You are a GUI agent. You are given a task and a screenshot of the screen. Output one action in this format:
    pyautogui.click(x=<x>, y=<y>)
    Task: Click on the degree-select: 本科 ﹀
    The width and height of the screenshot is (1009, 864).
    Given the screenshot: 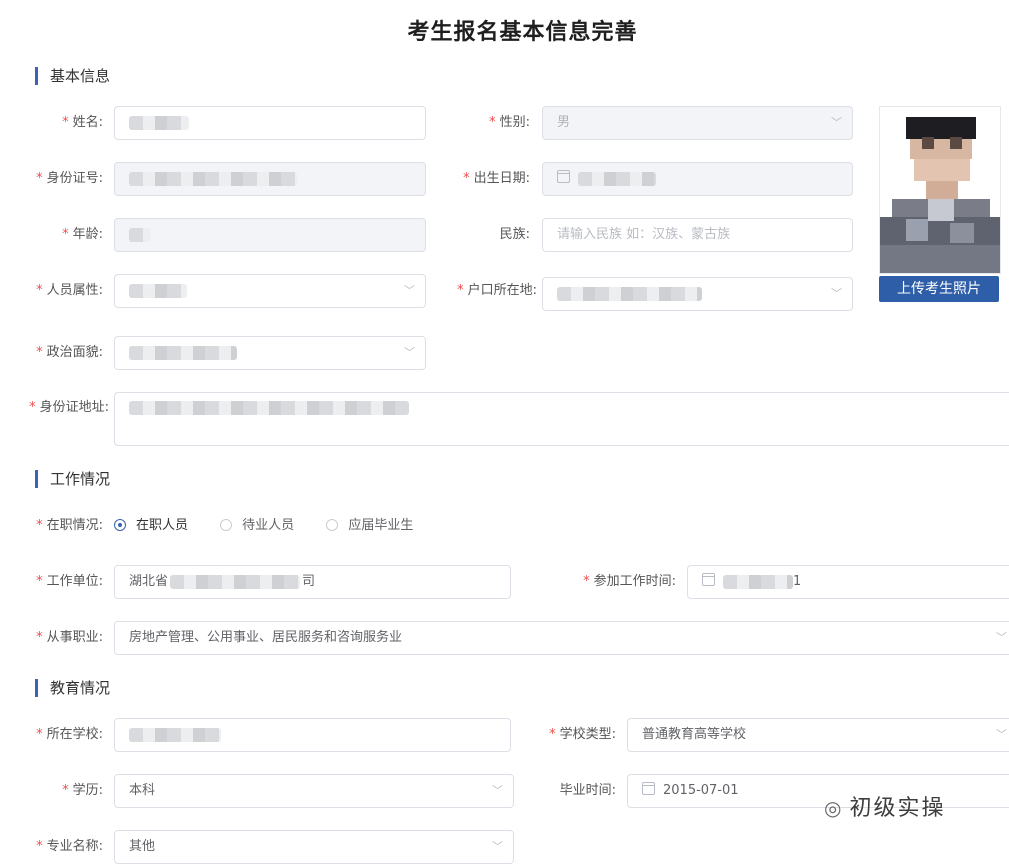 What is the action you would take?
    pyautogui.click(x=314, y=791)
    